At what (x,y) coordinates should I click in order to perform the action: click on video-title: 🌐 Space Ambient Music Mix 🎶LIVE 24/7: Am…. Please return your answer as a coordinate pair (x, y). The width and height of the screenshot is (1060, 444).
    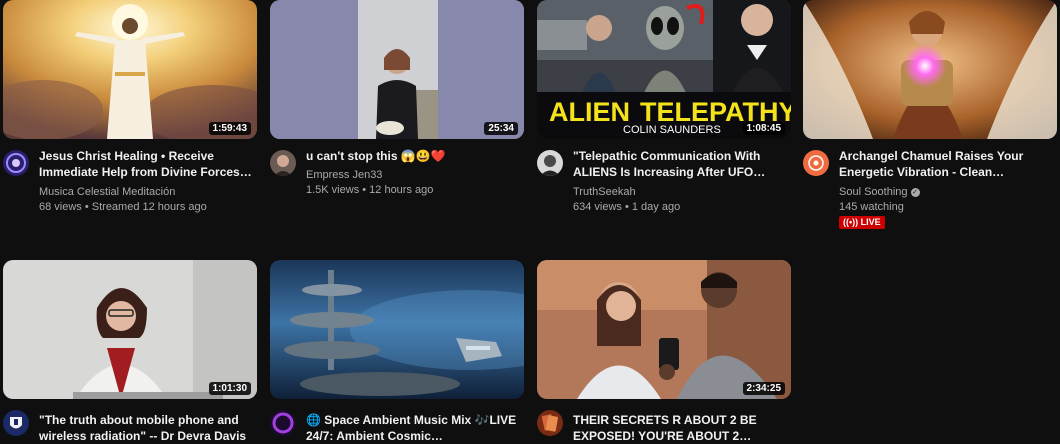
    Looking at the image, I should click on (414, 428).